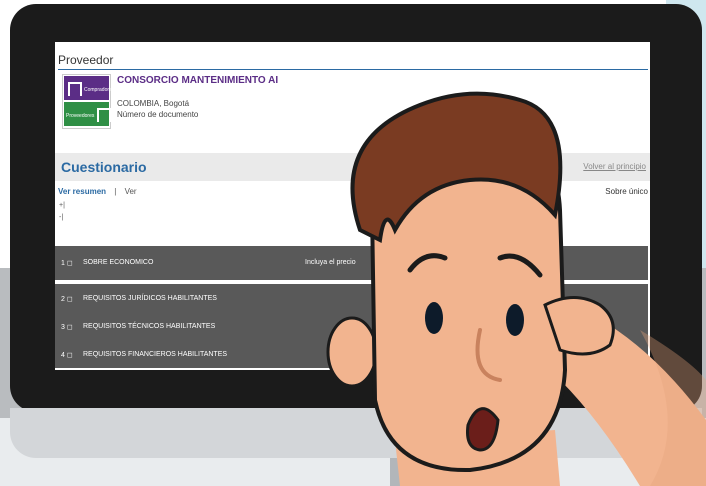 This screenshot has width=706, height=486. Describe the element at coordinates (626, 191) in the screenshot. I see `envelope-label: Sobre único` at that location.